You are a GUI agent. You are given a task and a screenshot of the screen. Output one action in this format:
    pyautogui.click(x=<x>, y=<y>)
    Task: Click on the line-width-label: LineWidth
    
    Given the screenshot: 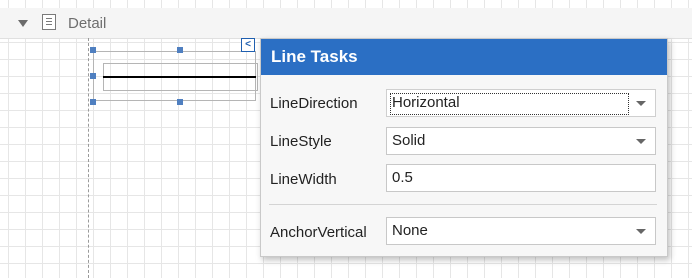 What is the action you would take?
    pyautogui.click(x=303, y=179)
    